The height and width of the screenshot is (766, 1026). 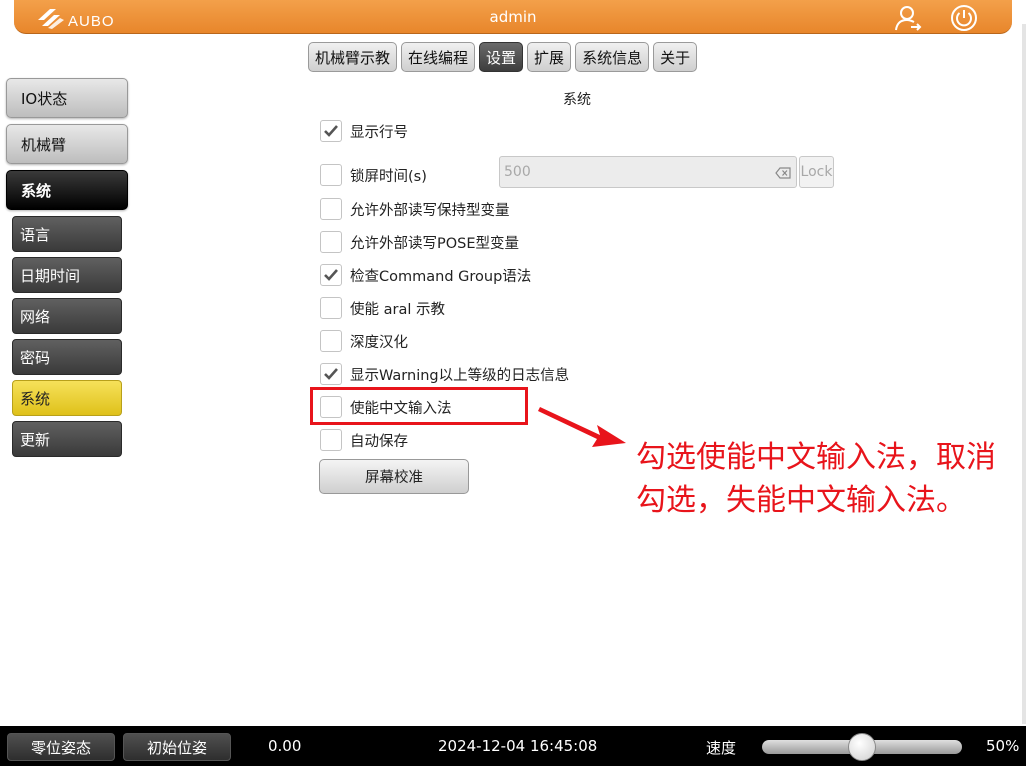 I want to click on option-show-line-numbers: 显示行号, so click(x=364, y=131).